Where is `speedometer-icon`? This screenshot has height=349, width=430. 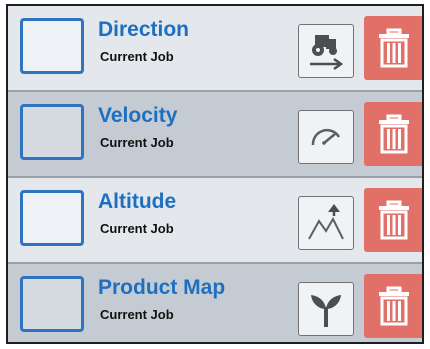 speedometer-icon is located at coordinates (326, 137).